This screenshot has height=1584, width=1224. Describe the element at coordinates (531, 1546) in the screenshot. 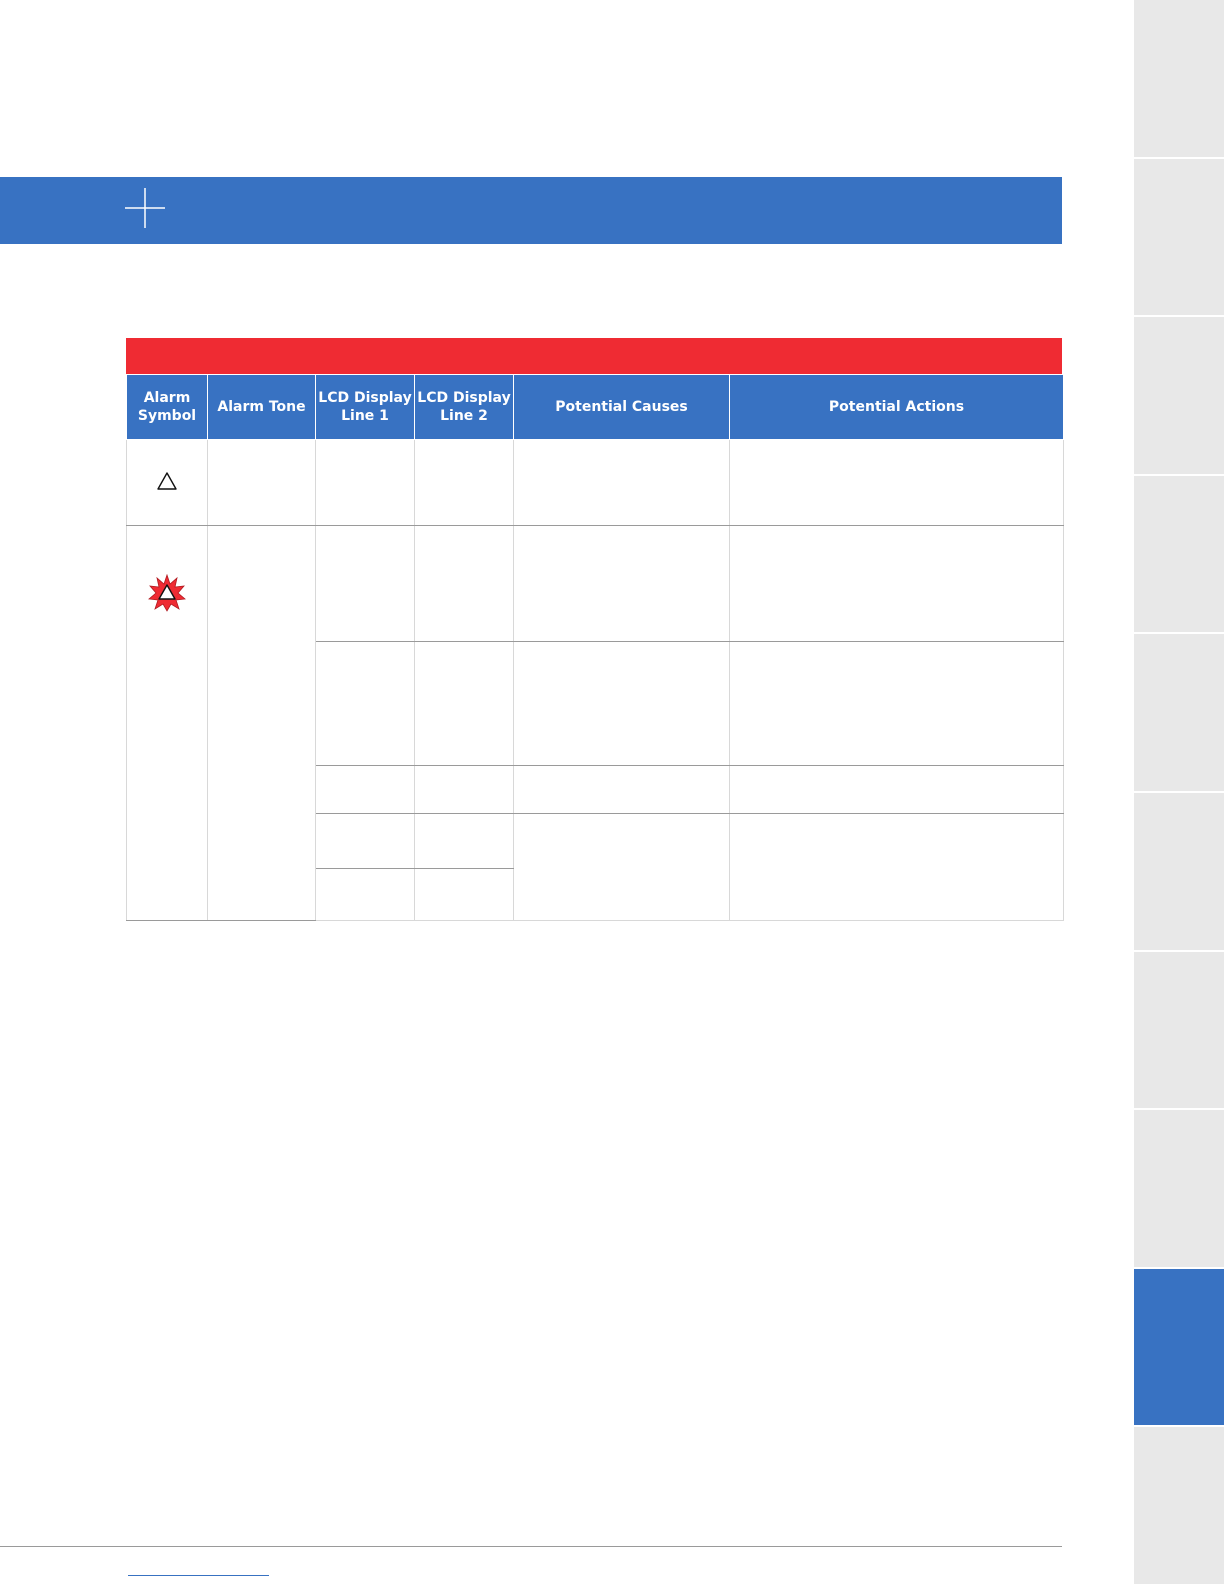

I see `footer-divider` at that location.